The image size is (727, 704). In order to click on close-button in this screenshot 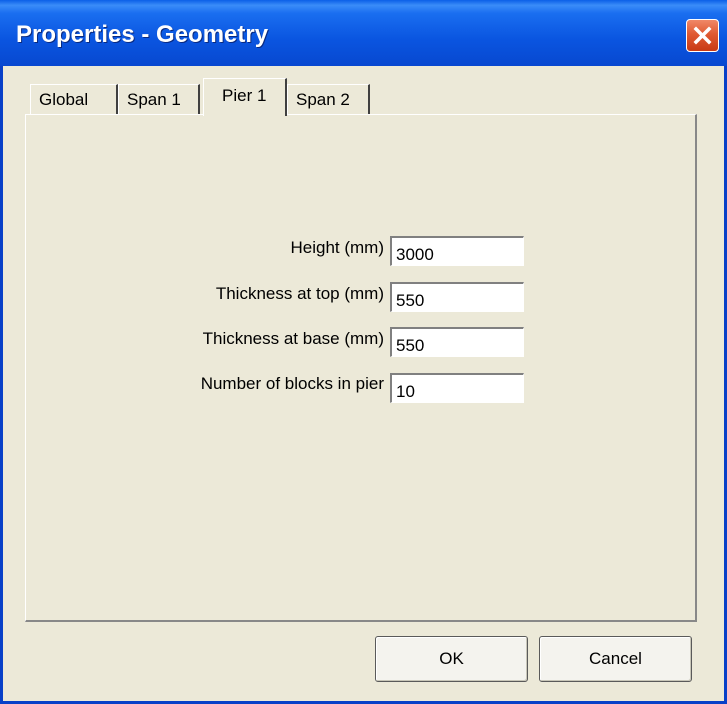, I will do `click(702, 35)`.